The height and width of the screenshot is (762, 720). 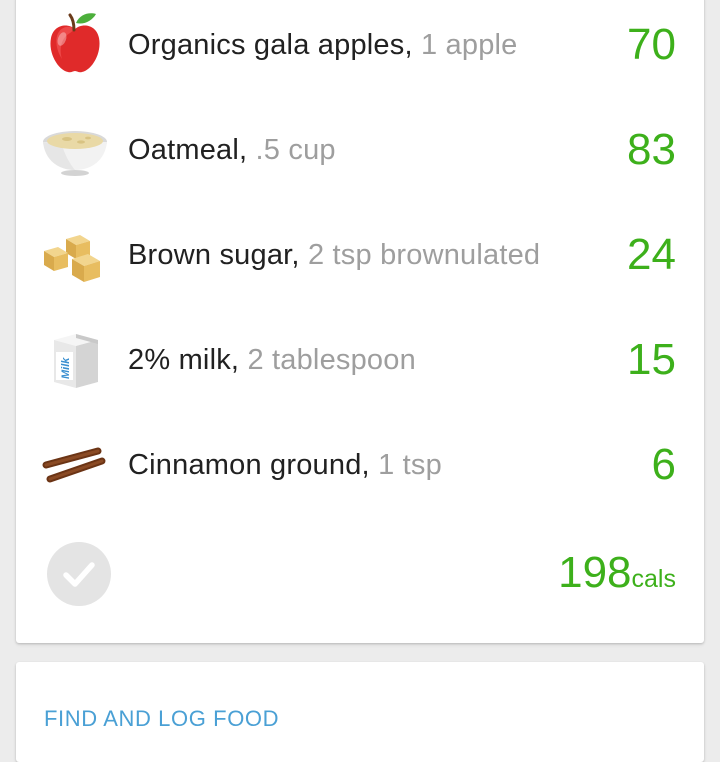 What do you see at coordinates (75, 149) in the screenshot?
I see `oatmeal-bowl-icon` at bounding box center [75, 149].